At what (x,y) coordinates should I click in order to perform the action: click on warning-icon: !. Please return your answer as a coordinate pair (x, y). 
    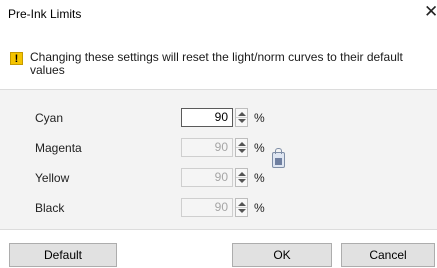
    Looking at the image, I should click on (16, 58).